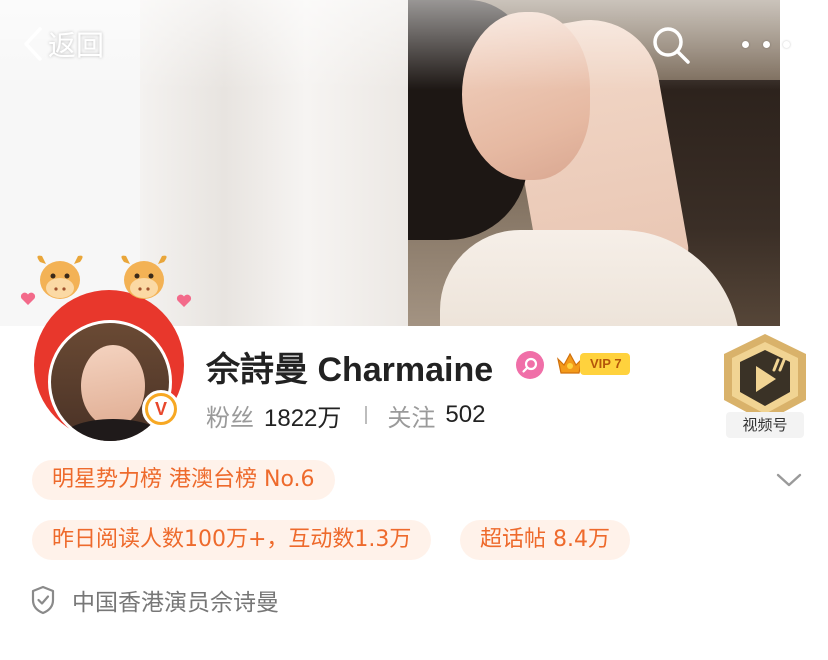  What do you see at coordinates (411, 417) in the screenshot?
I see `following-label: 关注` at bounding box center [411, 417].